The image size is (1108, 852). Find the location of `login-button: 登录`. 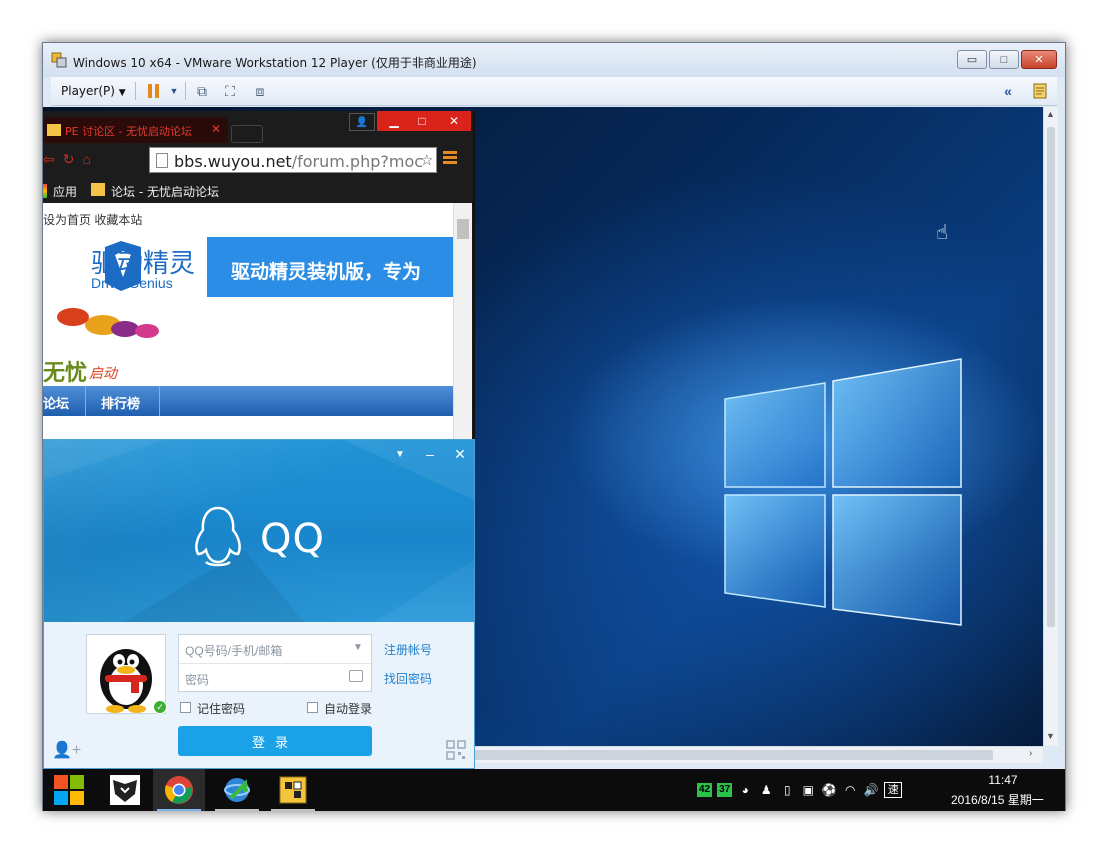

login-button: 登录 is located at coordinates (275, 741).